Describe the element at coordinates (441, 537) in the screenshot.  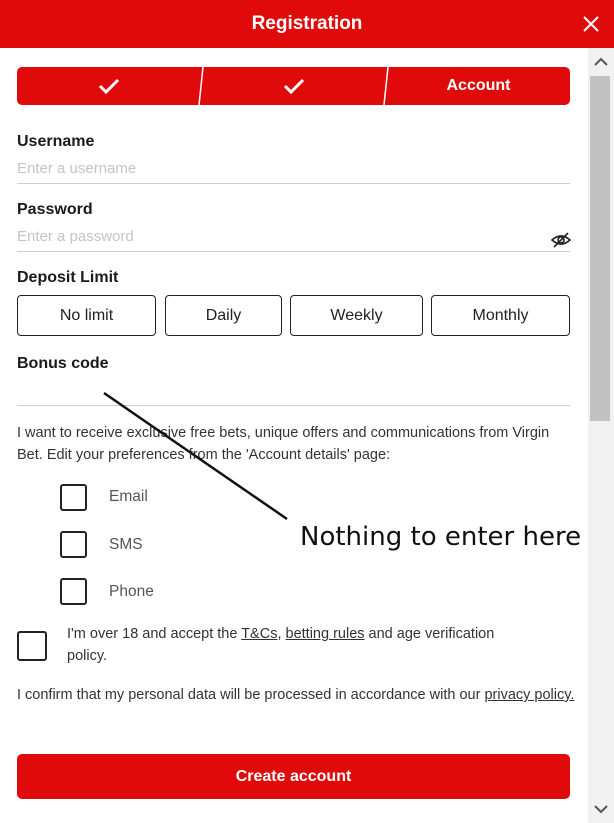
I see `annotation-note: Nothing to enter here` at that location.